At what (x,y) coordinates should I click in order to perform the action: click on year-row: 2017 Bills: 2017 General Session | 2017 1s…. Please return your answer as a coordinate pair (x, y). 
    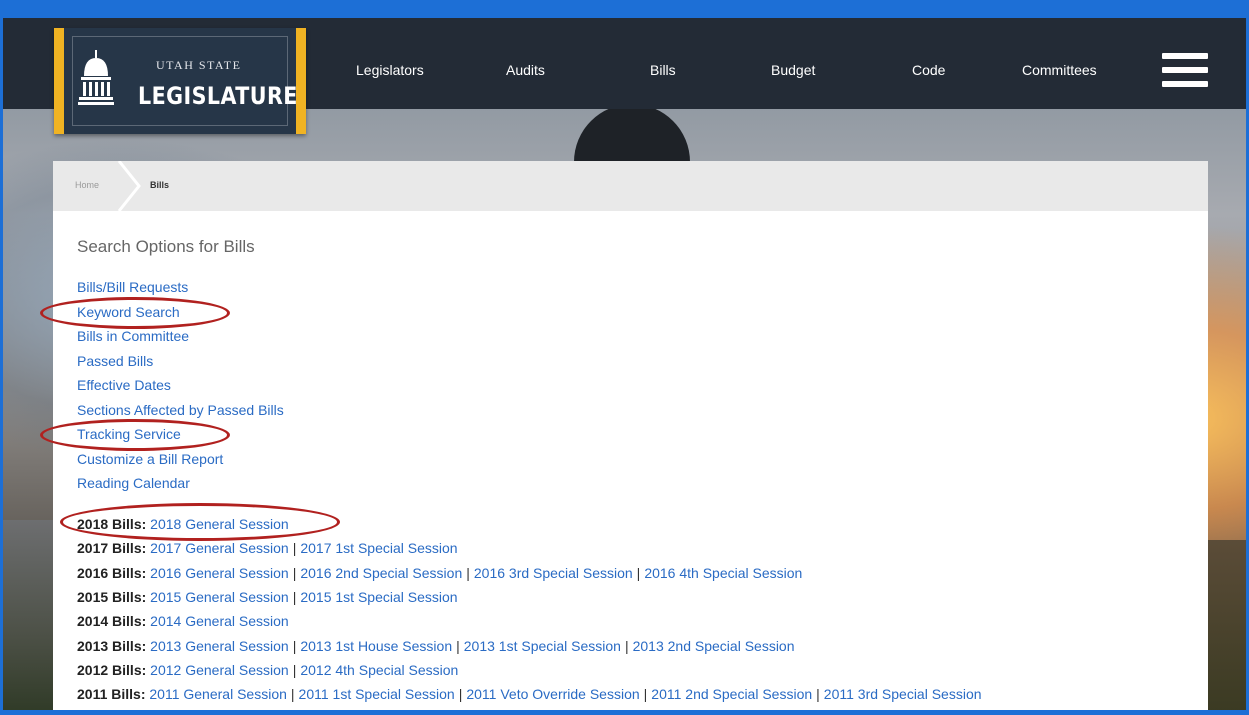
    Looking at the image, I should click on (267, 548).